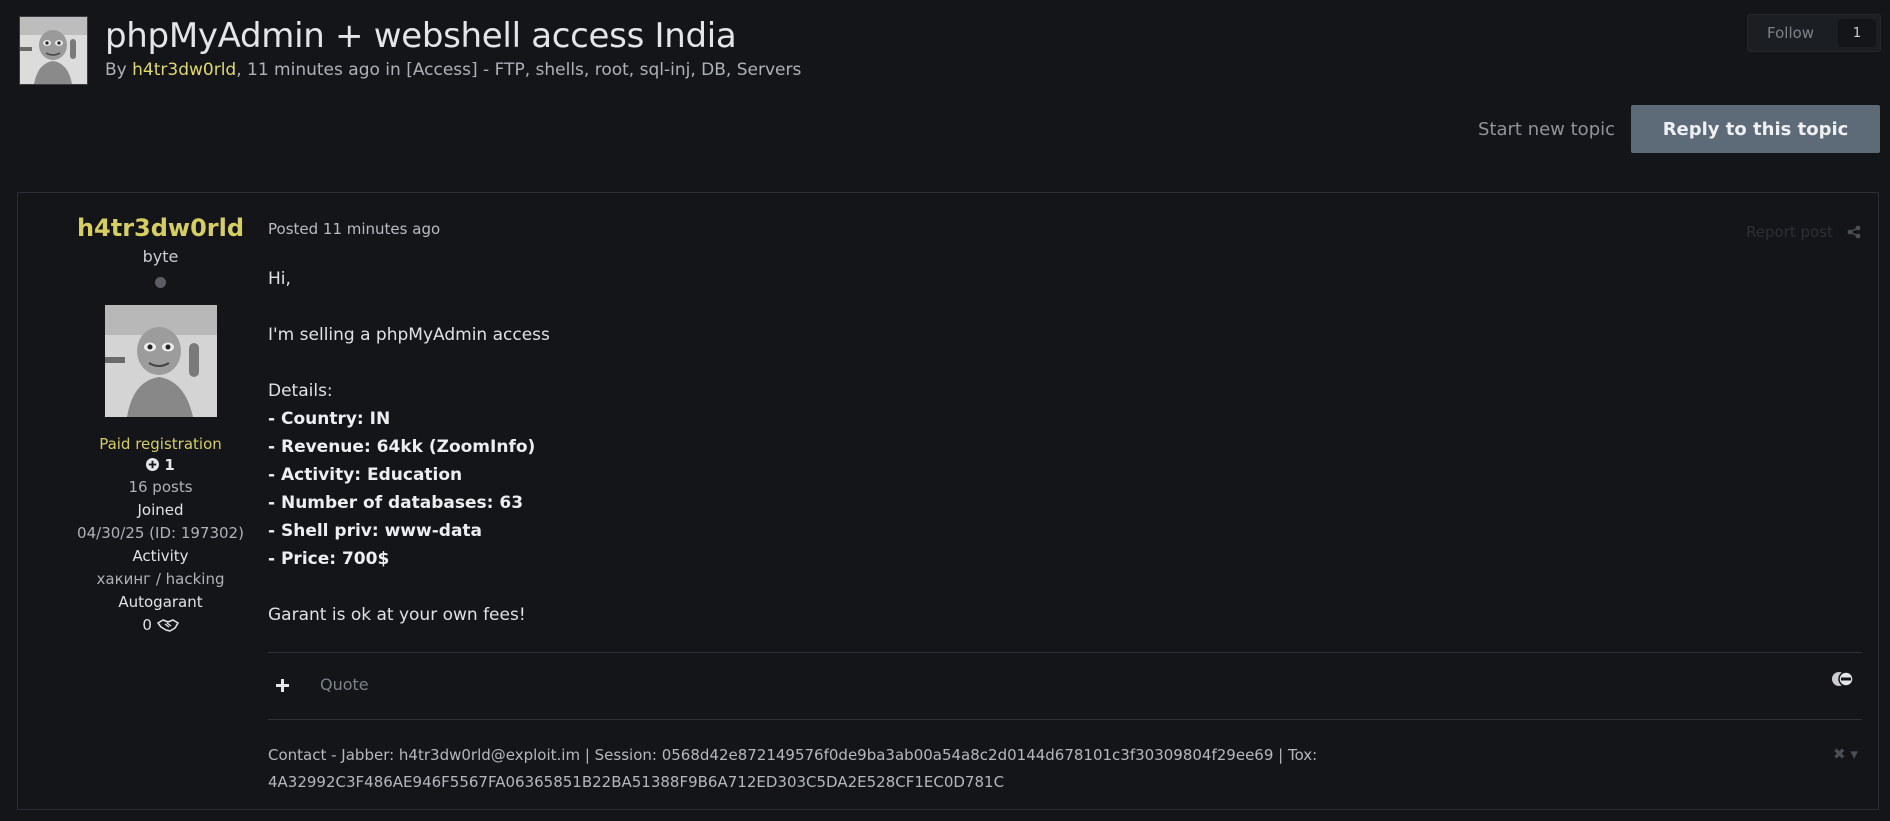  I want to click on post-count: 16 posts, so click(160, 487).